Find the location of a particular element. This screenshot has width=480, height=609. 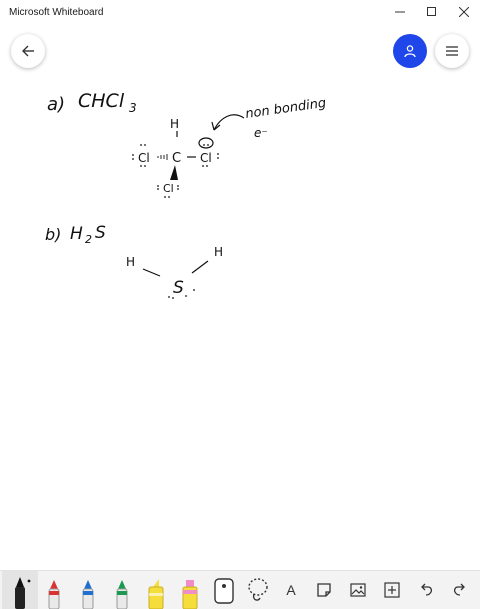

sticky-note-tool is located at coordinates (324, 590).